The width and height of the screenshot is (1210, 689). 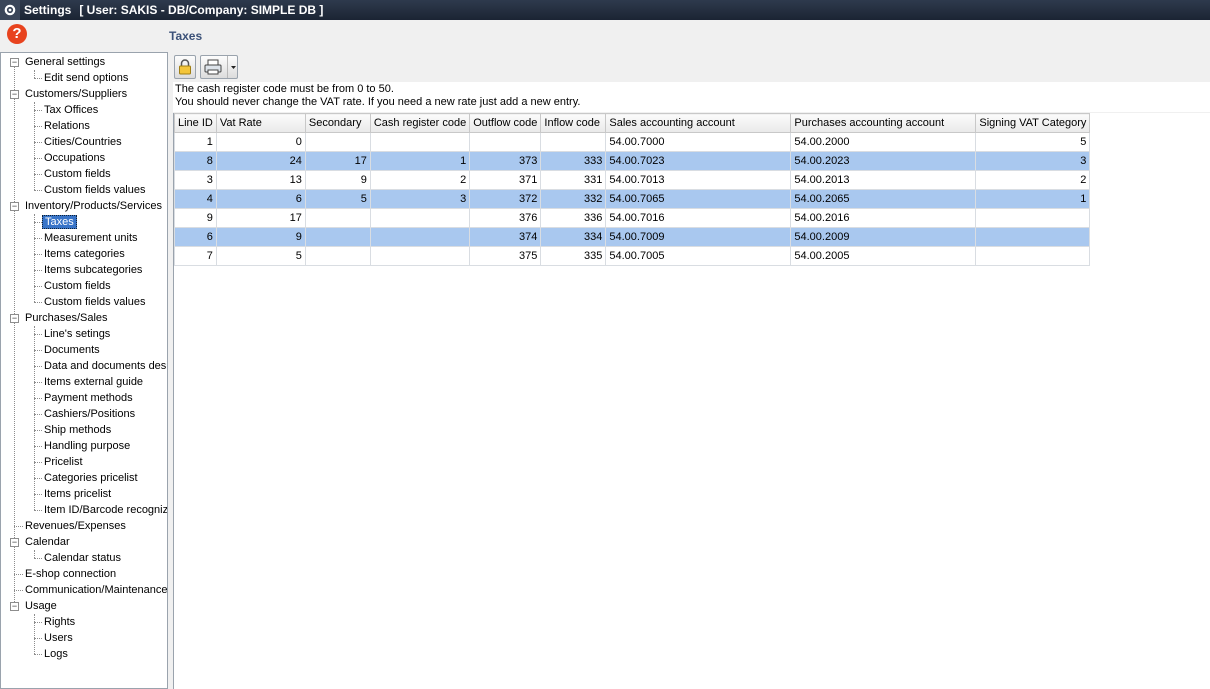 I want to click on help-icon: ?, so click(x=17, y=34).